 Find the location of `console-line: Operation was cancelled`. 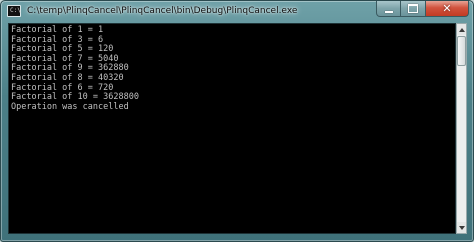

console-line: Operation was cancelled is located at coordinates (70, 106).